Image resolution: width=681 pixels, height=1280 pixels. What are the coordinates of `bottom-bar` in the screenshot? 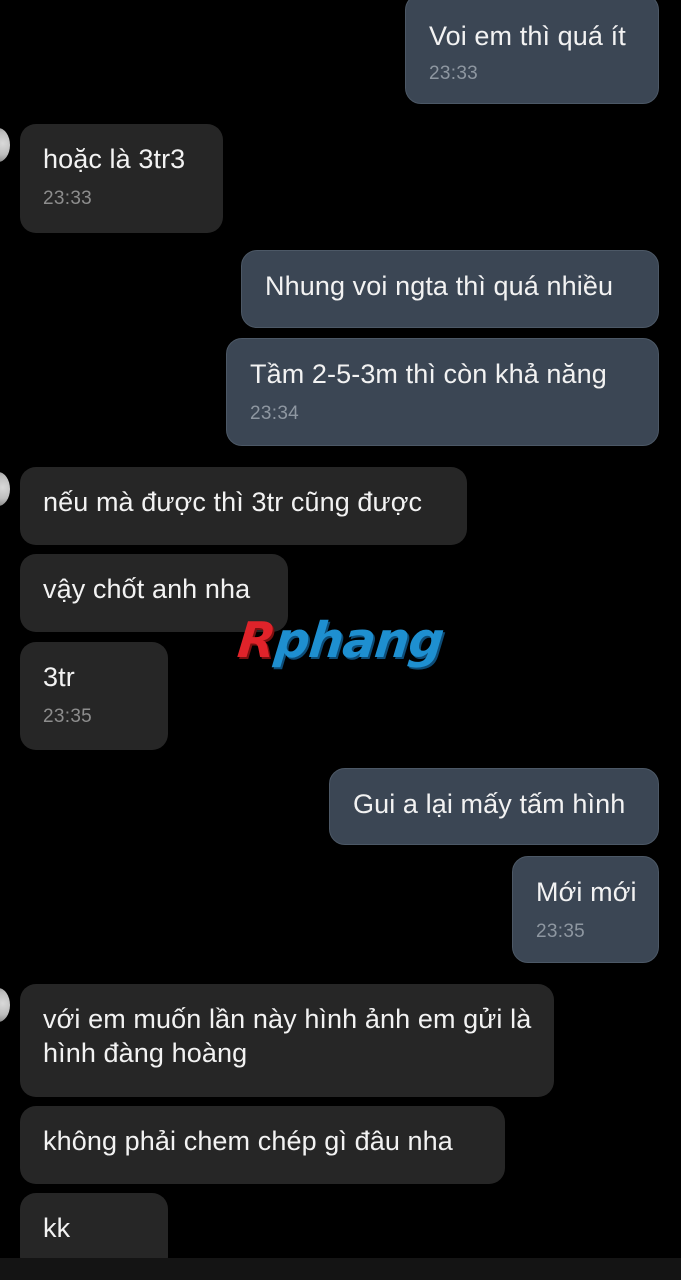 It's located at (340, 1269).